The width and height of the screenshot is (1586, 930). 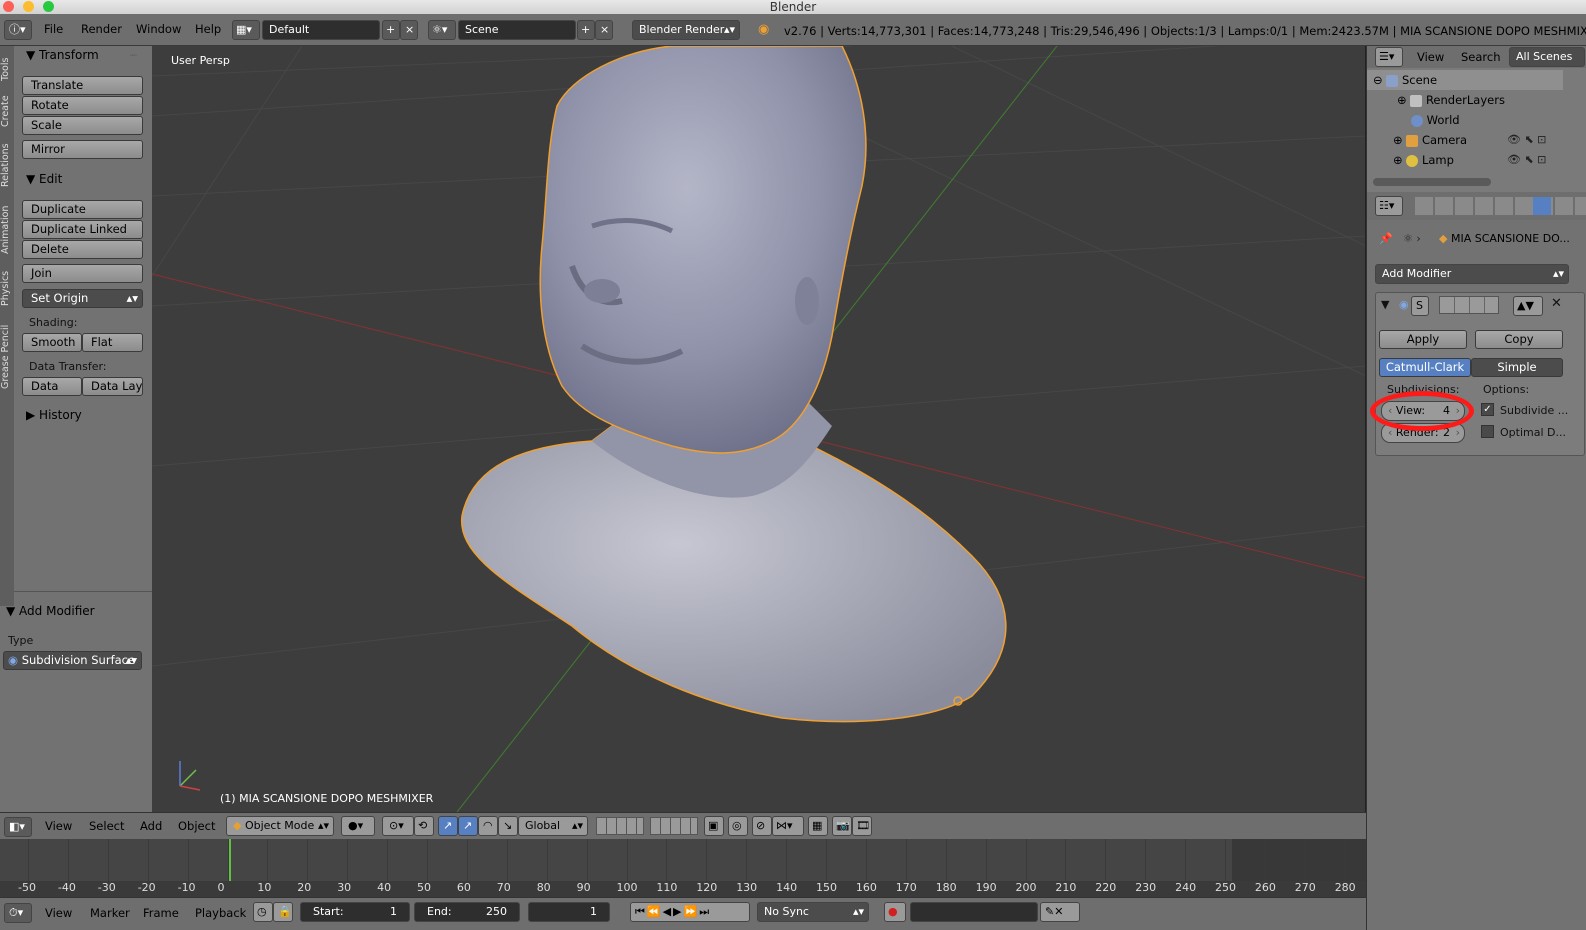 I want to click on menu-window: Window, so click(x=158, y=29).